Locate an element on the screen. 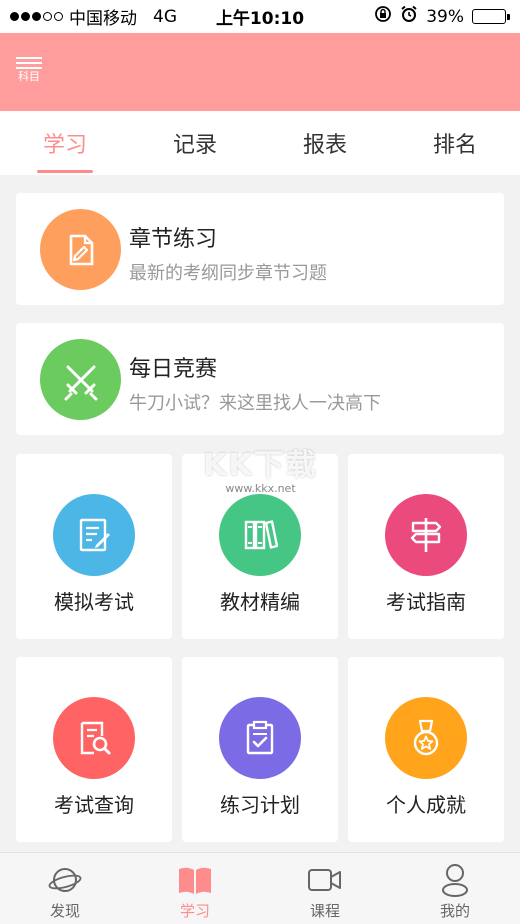 The image size is (520, 924). top-tabs: 学习 记录 报表 排名 is located at coordinates (260, 143).